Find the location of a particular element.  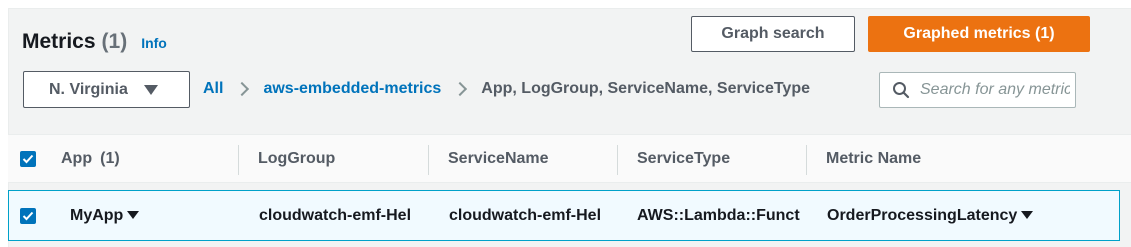

metrics-count: (1) is located at coordinates (114, 41).